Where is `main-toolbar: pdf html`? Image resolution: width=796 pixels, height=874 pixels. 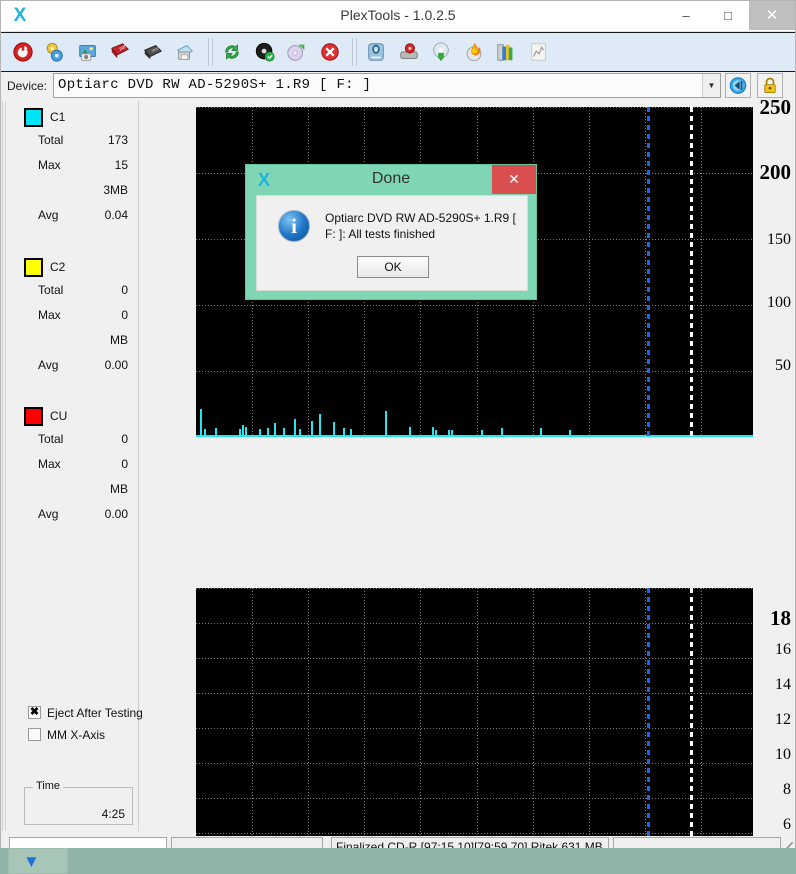 main-toolbar: pdf html is located at coordinates (398, 52).